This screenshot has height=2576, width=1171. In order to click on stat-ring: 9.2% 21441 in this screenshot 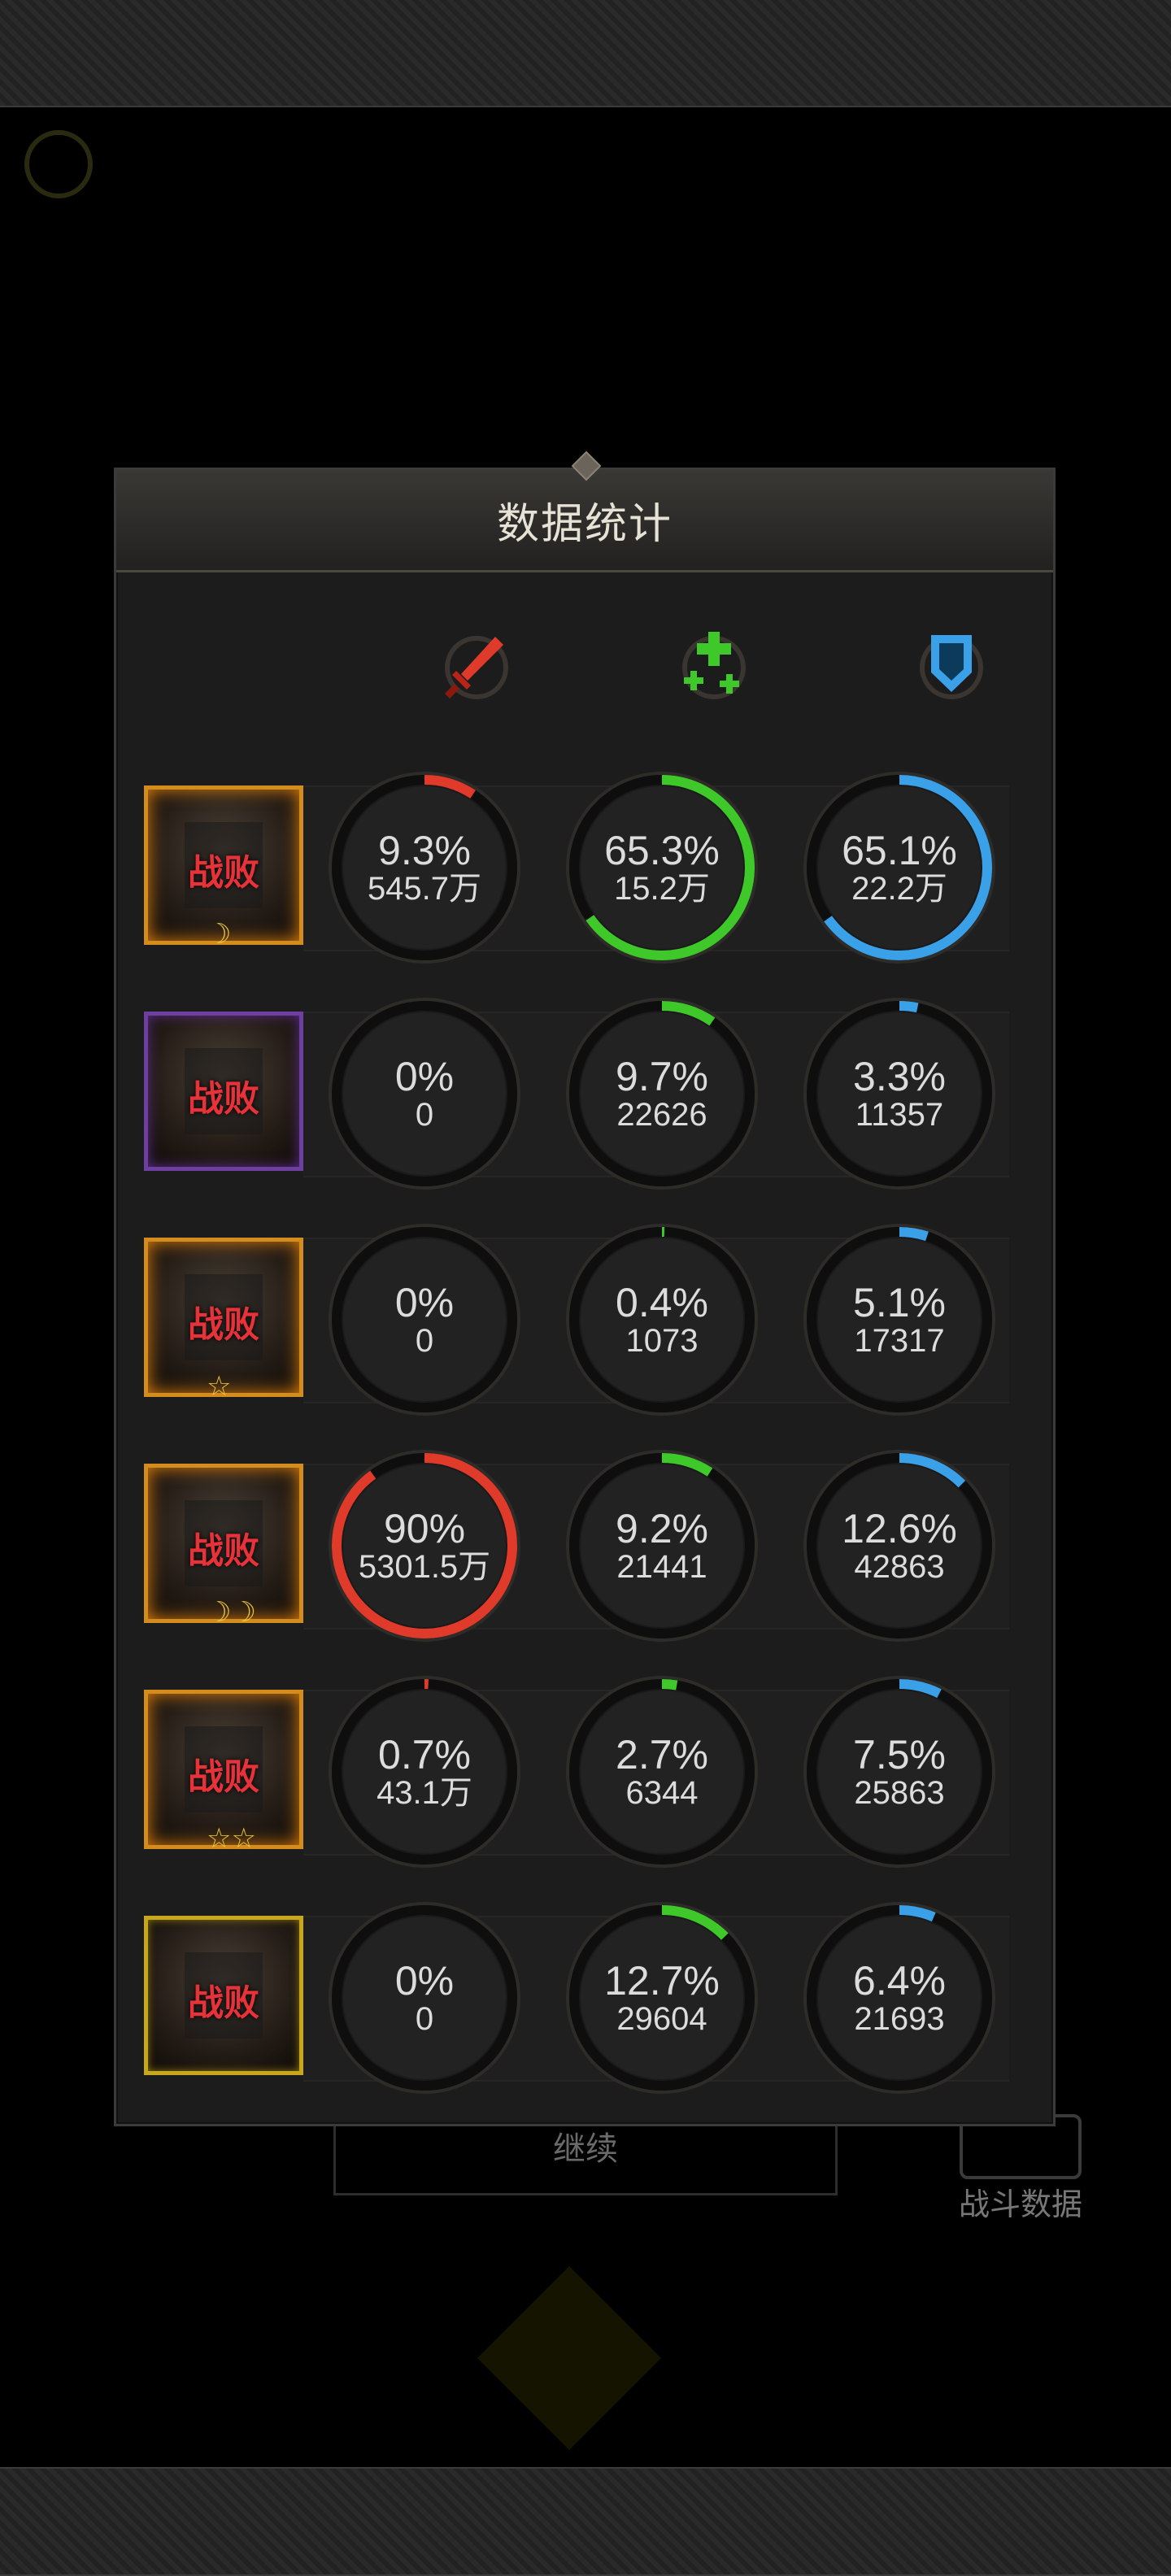, I will do `click(662, 1546)`.